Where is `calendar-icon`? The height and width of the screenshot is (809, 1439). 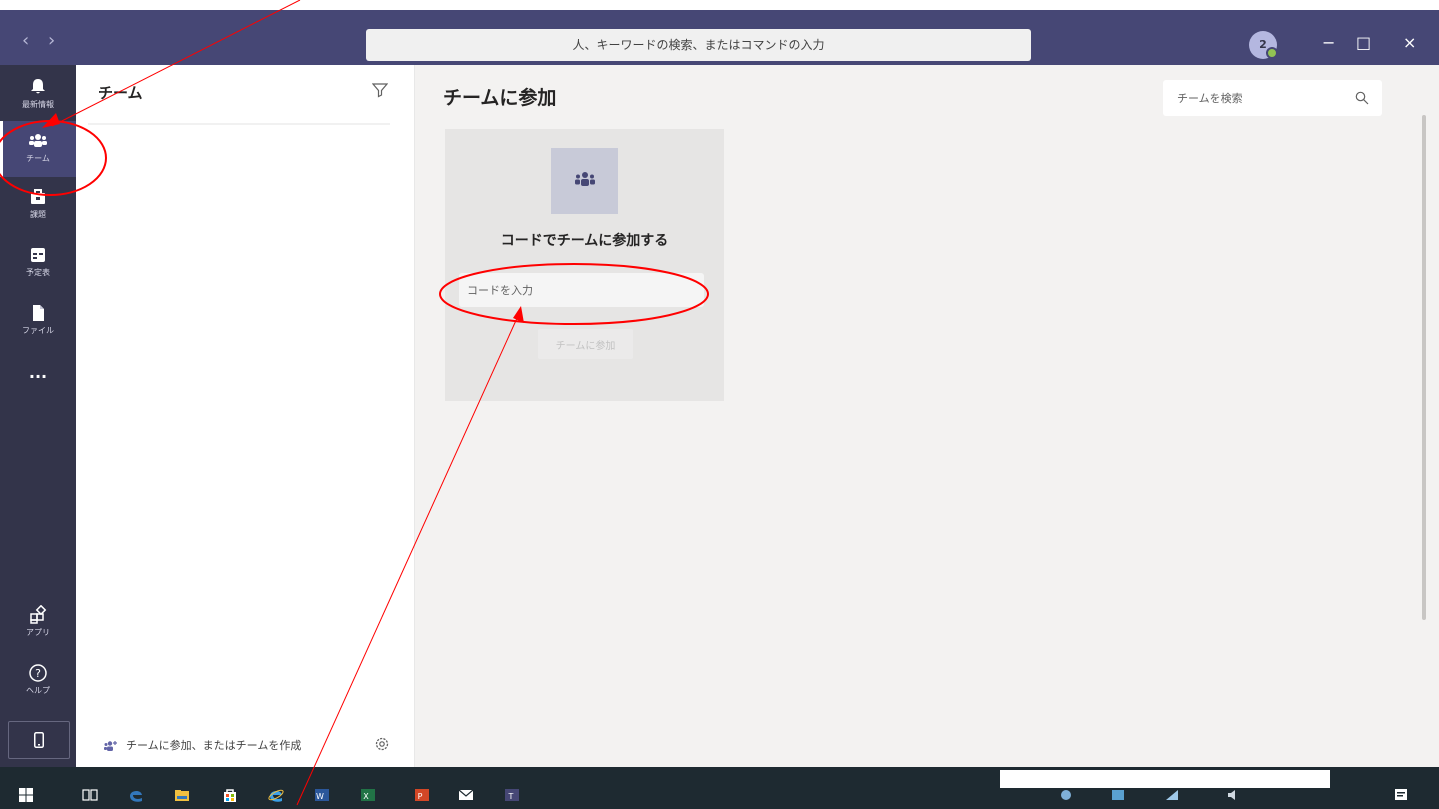 calendar-icon is located at coordinates (38, 255).